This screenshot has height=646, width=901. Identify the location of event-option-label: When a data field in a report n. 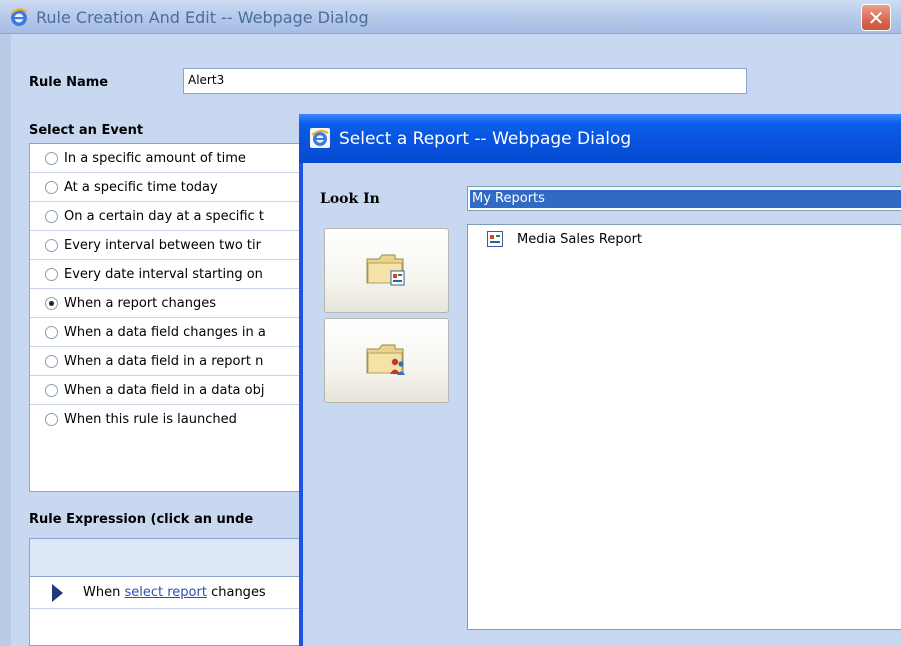
(164, 361).